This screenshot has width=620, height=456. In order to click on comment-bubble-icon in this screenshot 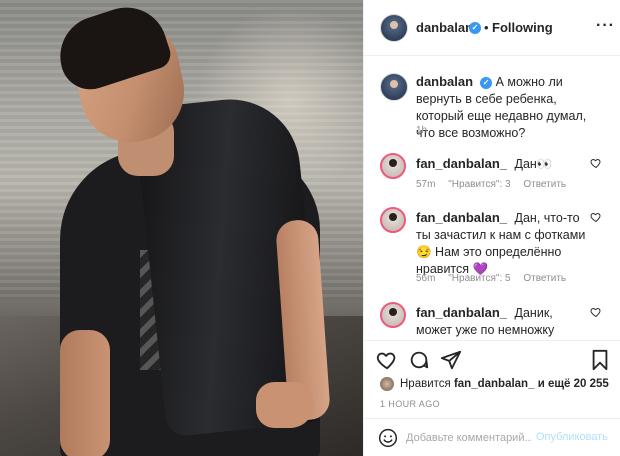, I will do `click(419, 360)`.